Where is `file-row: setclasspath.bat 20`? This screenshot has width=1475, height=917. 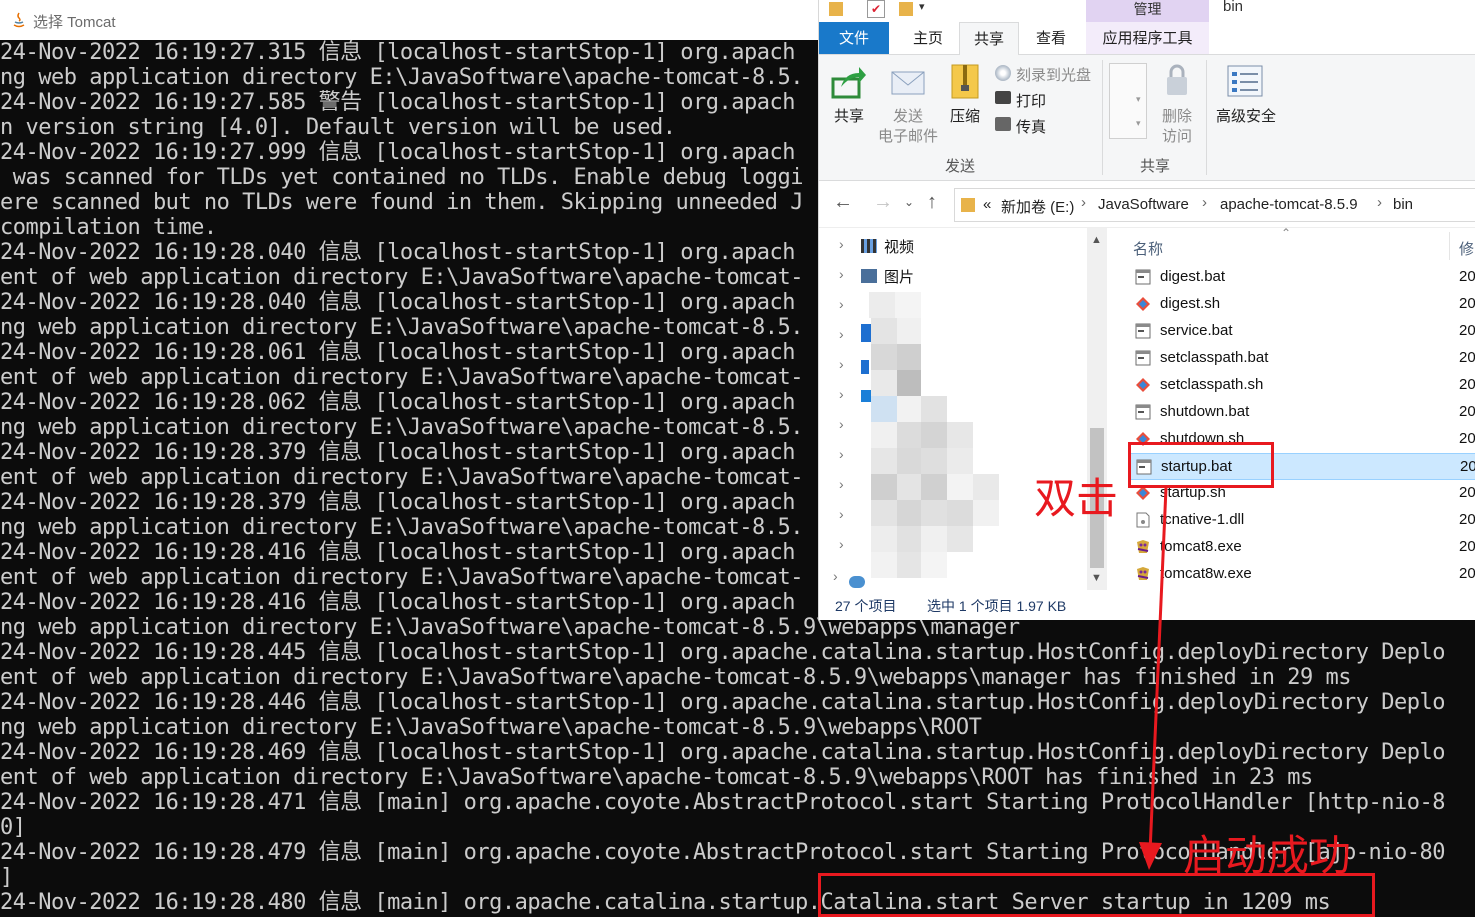
file-row: setclasspath.bat 20 is located at coordinates (1302, 358).